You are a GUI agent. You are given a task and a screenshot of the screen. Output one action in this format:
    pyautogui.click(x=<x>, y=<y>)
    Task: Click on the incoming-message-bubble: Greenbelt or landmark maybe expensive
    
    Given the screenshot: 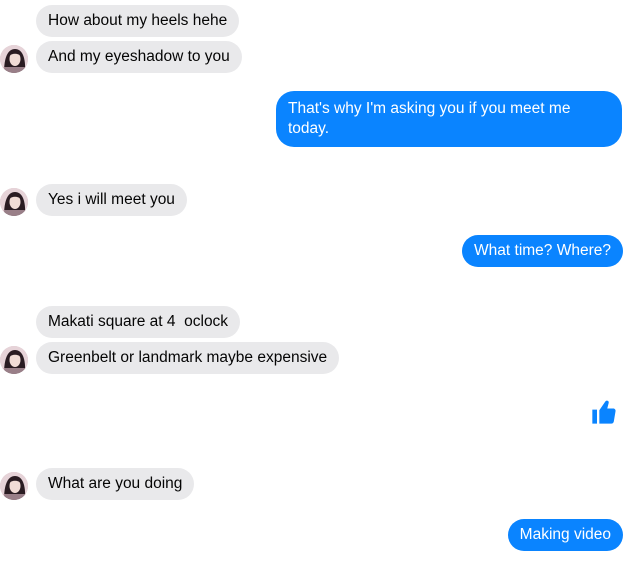 What is the action you would take?
    pyautogui.click(x=188, y=358)
    